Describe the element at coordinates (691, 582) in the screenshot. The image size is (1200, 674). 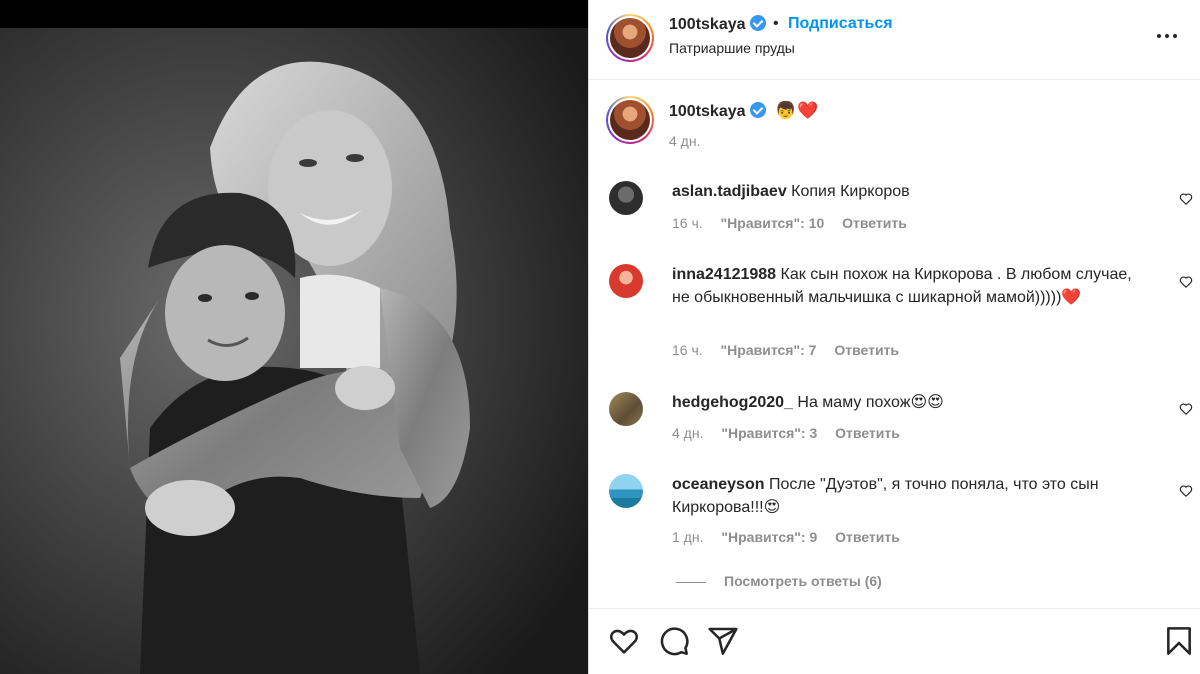
I see `replies-line` at that location.